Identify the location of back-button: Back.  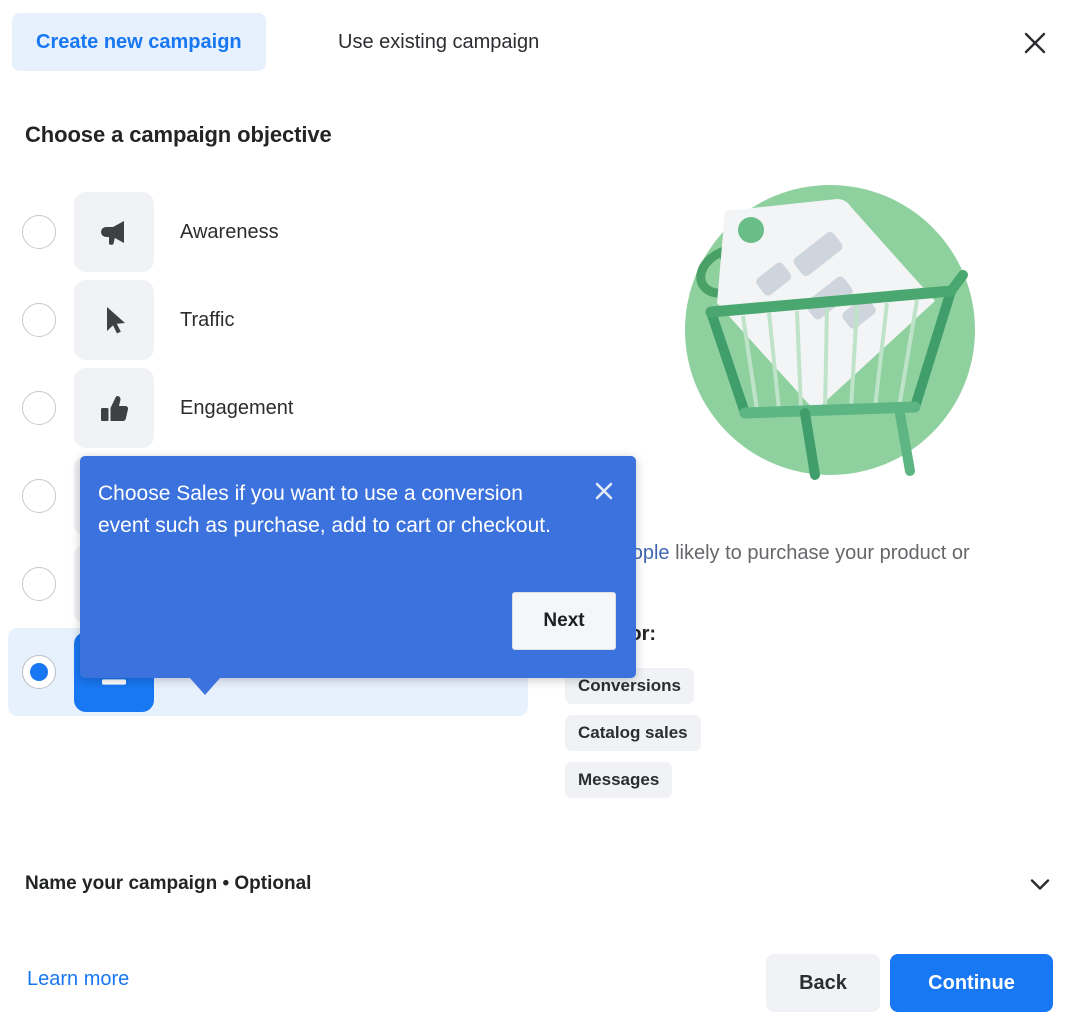
(823, 983).